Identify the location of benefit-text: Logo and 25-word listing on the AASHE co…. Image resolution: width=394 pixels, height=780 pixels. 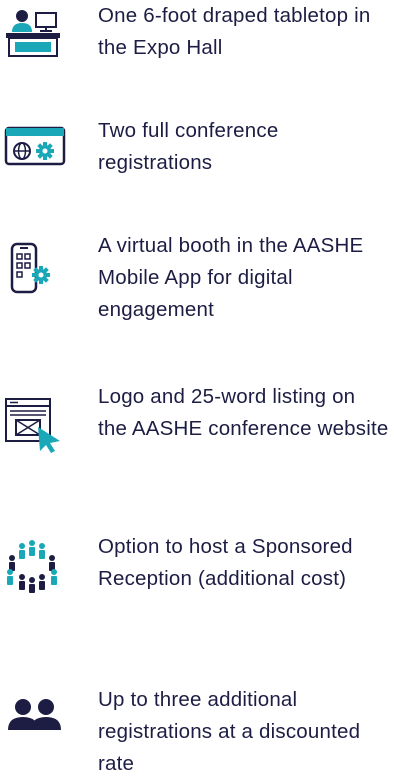
(243, 412).